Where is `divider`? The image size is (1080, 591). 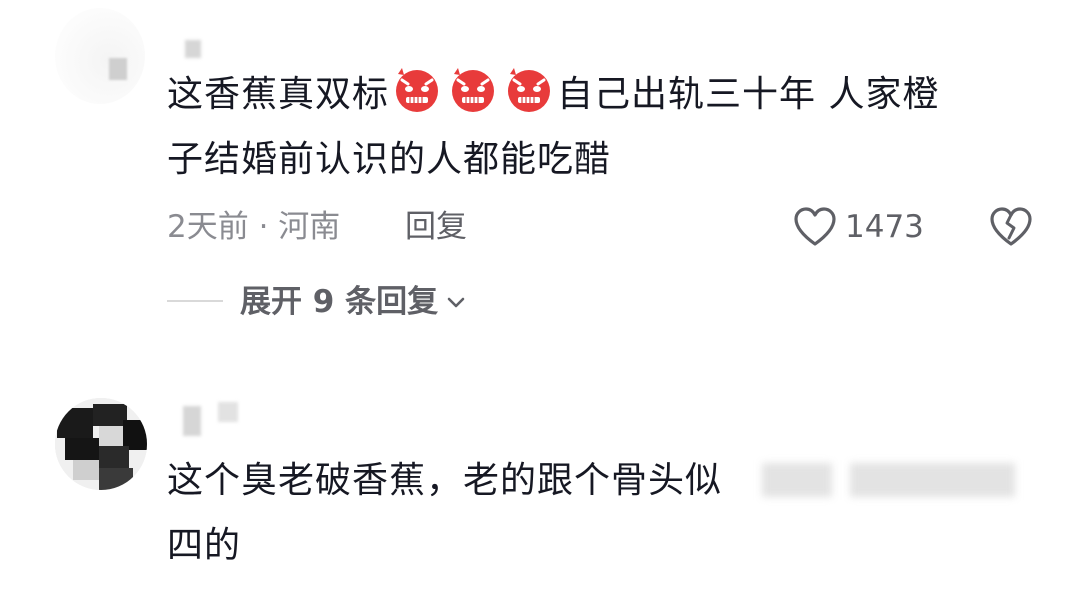 divider is located at coordinates (195, 301).